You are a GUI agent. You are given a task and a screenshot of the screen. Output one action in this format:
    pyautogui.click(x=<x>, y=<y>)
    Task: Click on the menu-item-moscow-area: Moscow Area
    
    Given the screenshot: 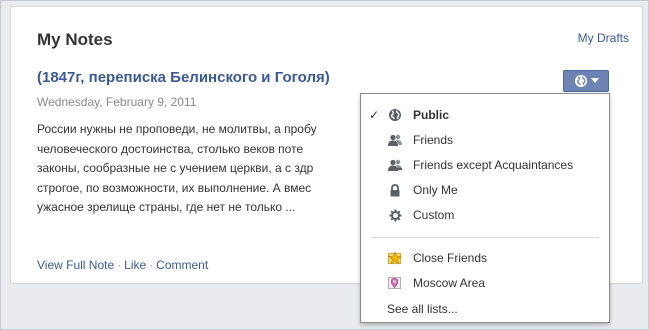 What is the action you would take?
    pyautogui.click(x=485, y=283)
    